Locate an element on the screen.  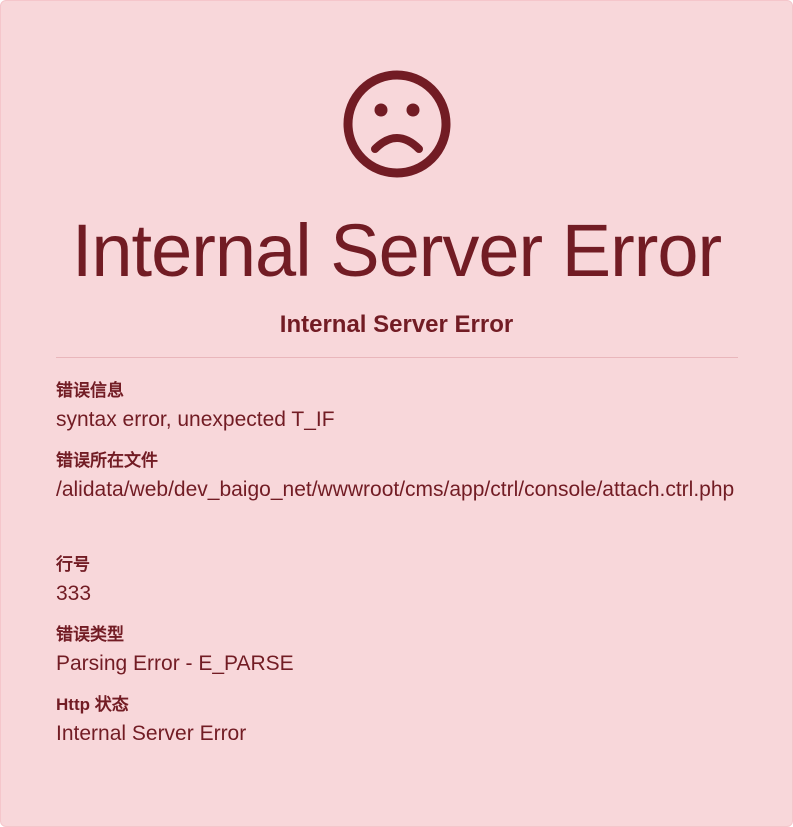
page-subtitle: Internal Server Error is located at coordinates (396, 324).